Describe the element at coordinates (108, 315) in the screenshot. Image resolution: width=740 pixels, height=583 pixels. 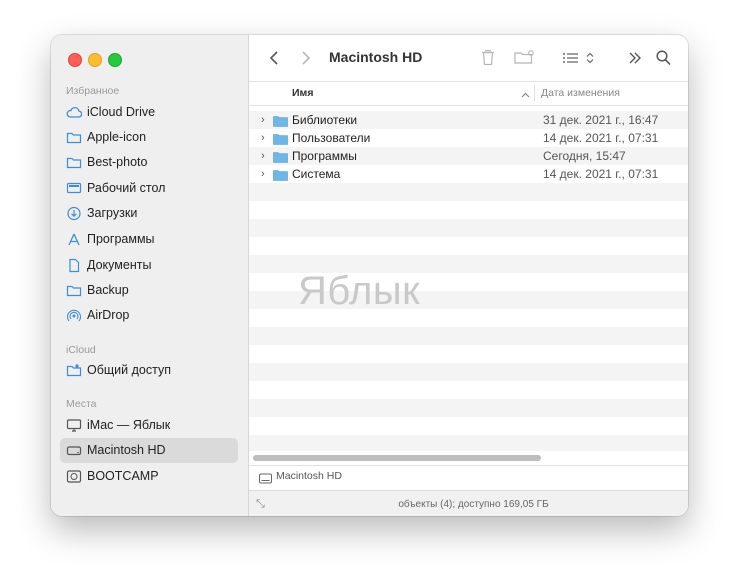
I see `sidebar-item-label: AirDrop` at that location.